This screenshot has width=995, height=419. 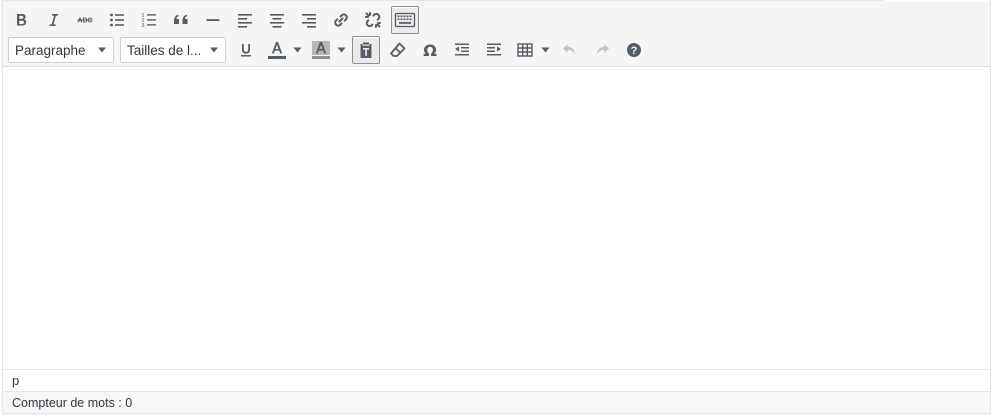 I want to click on horizontal-rule-button, so click(x=213, y=20).